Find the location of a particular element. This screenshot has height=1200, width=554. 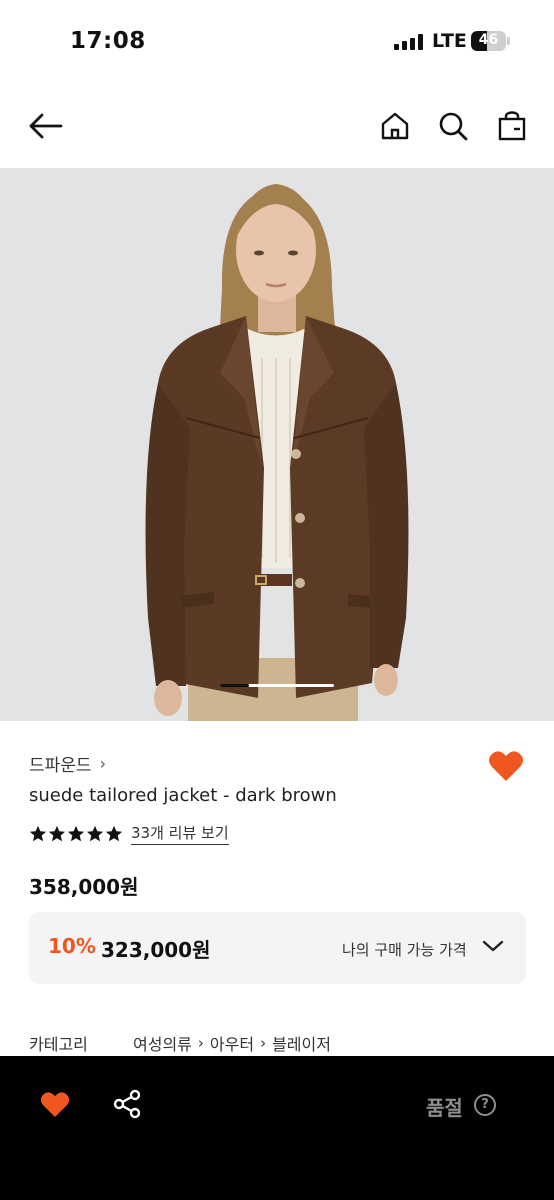

reviews-link: 33개 리뷰 보기 is located at coordinates (180, 833).